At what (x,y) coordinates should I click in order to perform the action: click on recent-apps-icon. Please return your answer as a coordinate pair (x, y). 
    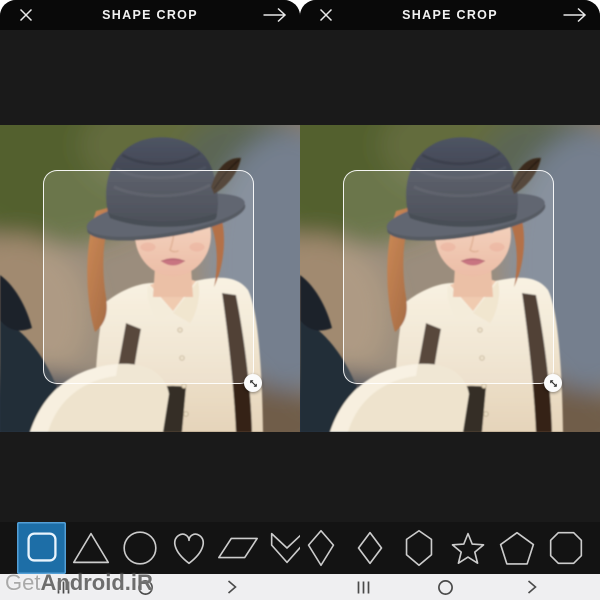
    Looking at the image, I should click on (363, 587).